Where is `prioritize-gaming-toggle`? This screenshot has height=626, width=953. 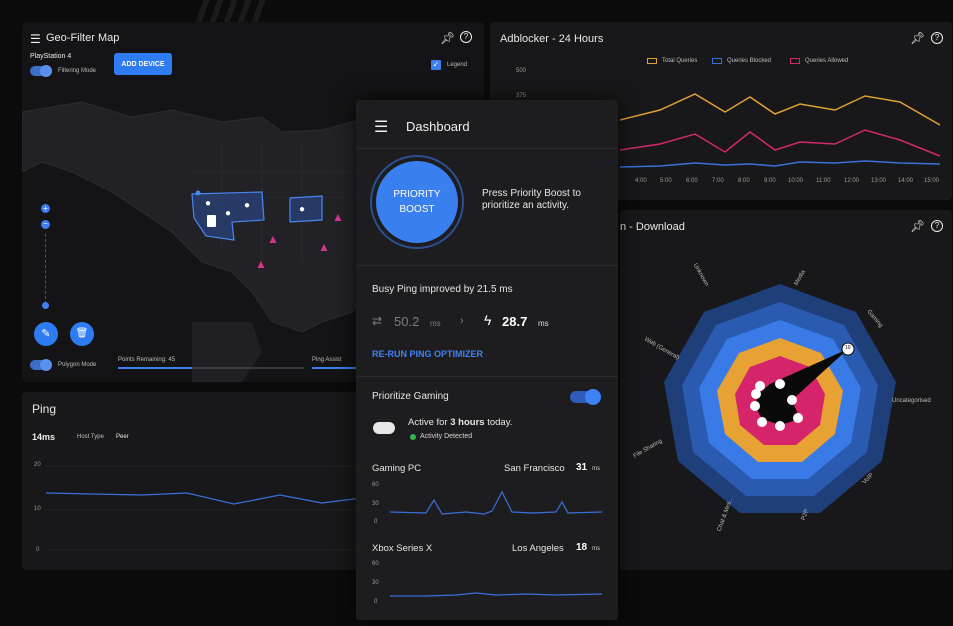
prioritize-gaming-toggle is located at coordinates (585, 397).